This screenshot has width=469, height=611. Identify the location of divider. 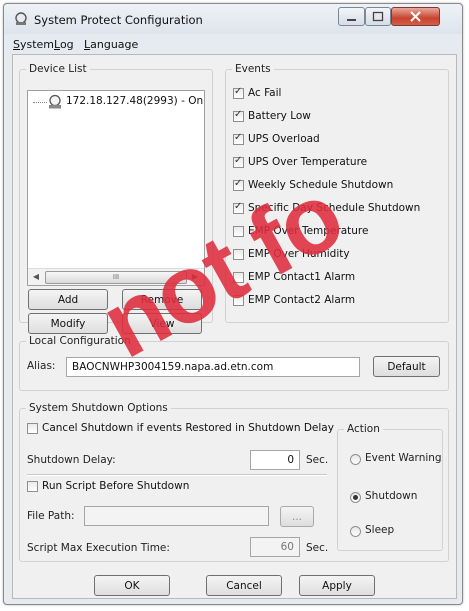
(177, 475).